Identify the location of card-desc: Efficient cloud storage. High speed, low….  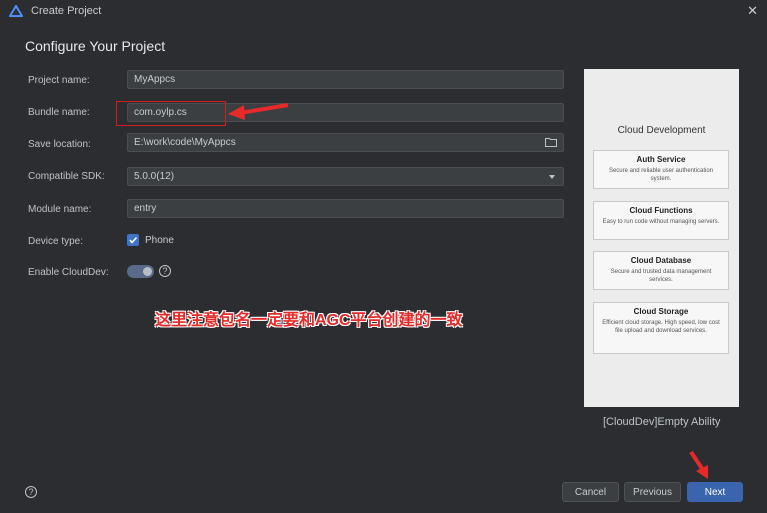
(661, 327).